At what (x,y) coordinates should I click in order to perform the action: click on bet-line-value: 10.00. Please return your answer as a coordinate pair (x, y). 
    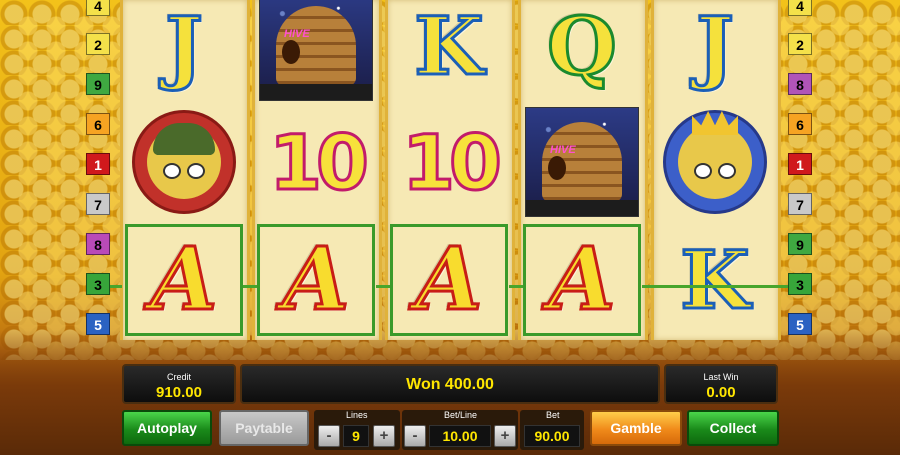
    Looking at the image, I should click on (460, 436).